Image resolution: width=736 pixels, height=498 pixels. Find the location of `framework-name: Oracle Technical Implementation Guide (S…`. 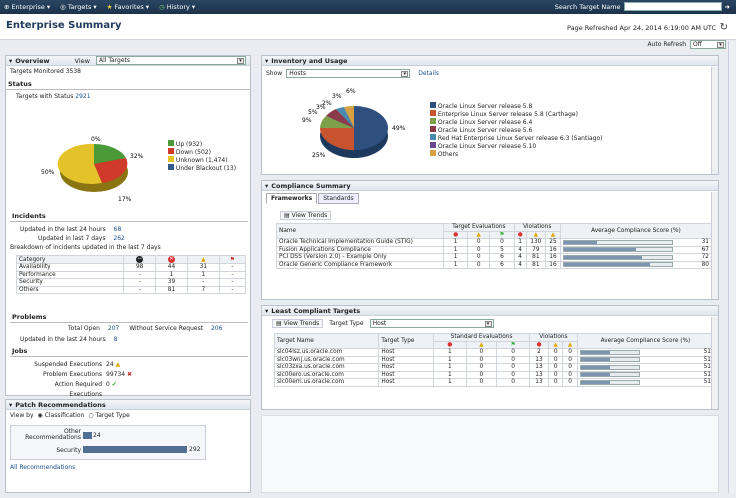

framework-name: Oracle Technical Implementation Guide (S… is located at coordinates (360, 242).